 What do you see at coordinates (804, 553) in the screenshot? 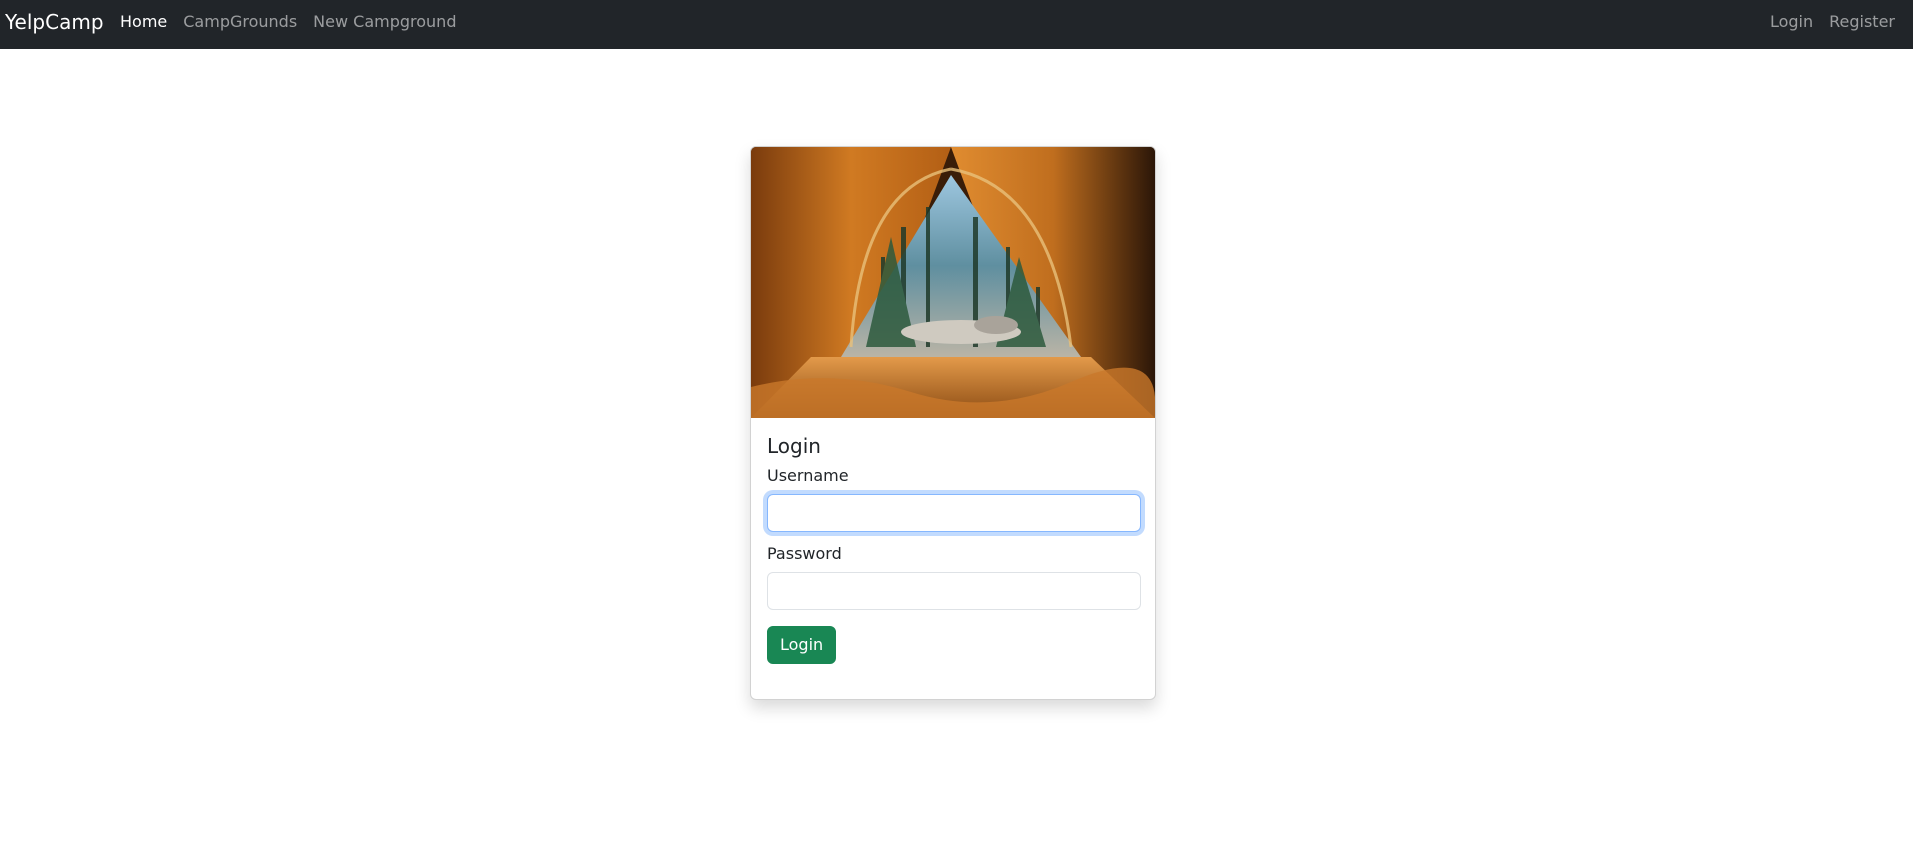
I see `password-label: Password` at bounding box center [804, 553].